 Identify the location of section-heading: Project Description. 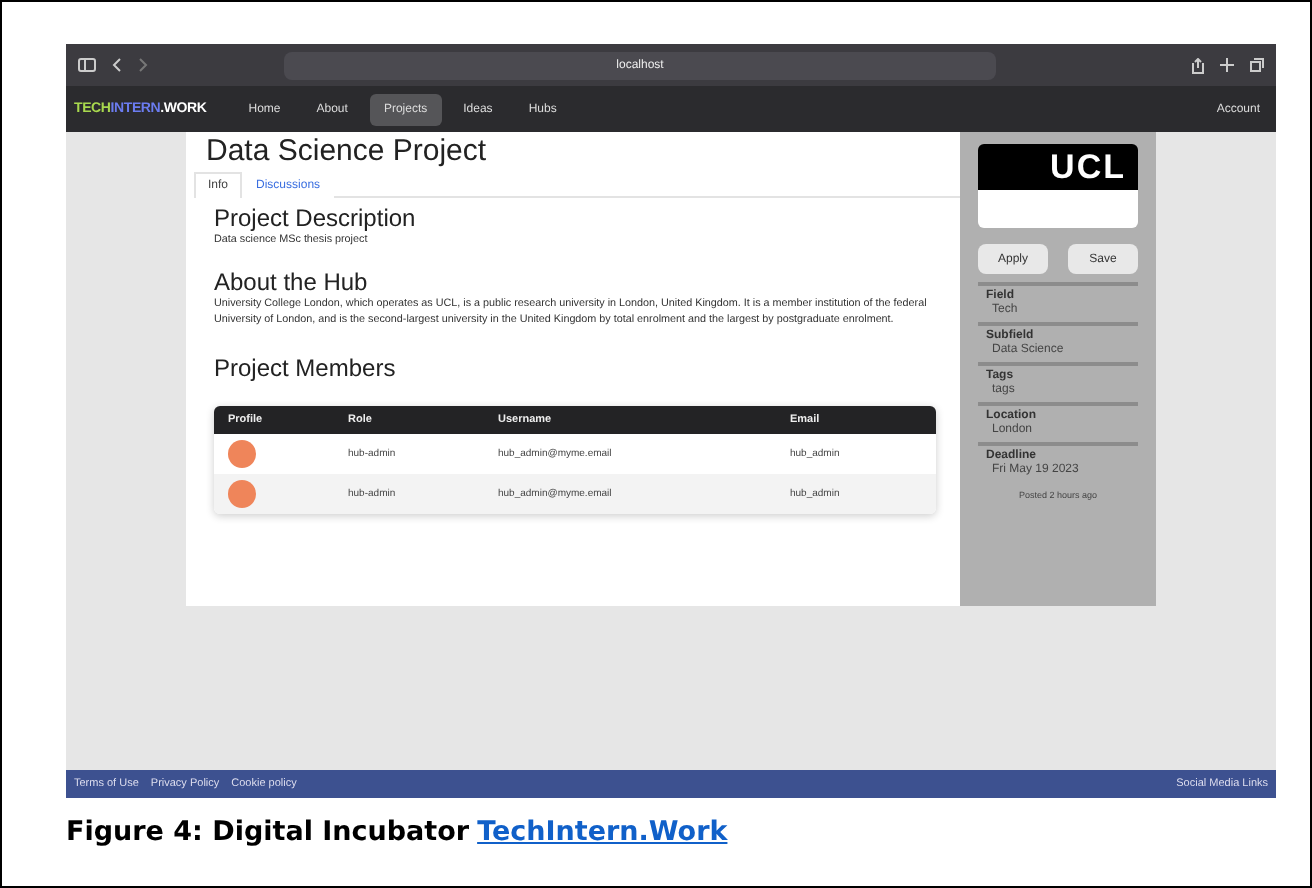
(315, 218).